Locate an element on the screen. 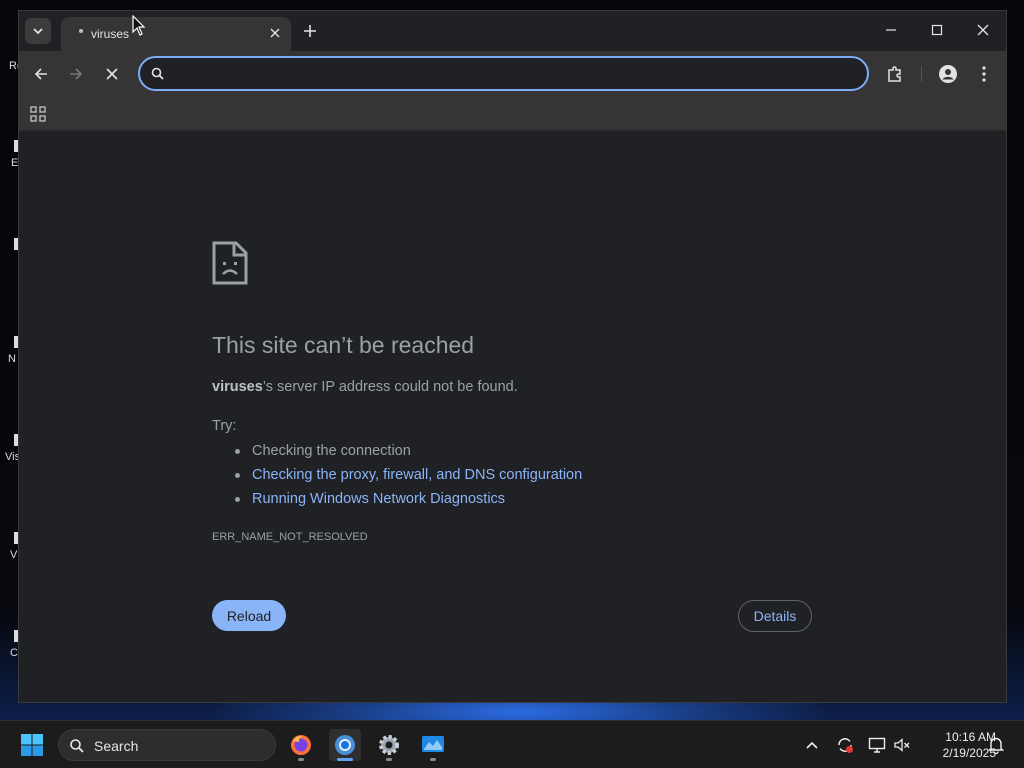 The width and height of the screenshot is (1024, 768). bell-icon is located at coordinates (996, 745).